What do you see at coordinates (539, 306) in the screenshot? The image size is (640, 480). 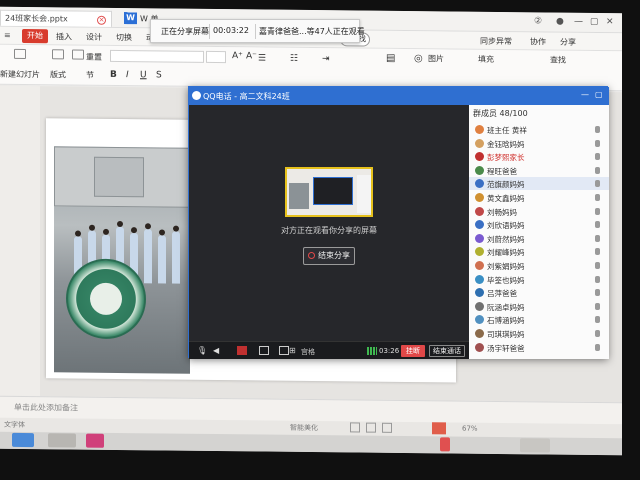 I see `member-item: 阮涵卓妈妈` at bounding box center [539, 306].